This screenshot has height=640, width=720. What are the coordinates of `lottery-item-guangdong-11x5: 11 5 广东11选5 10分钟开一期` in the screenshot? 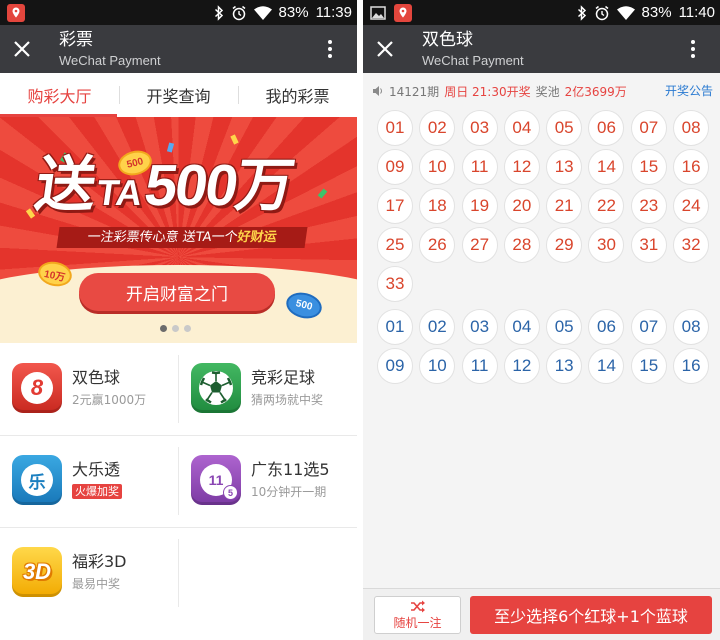 It's located at (268, 481).